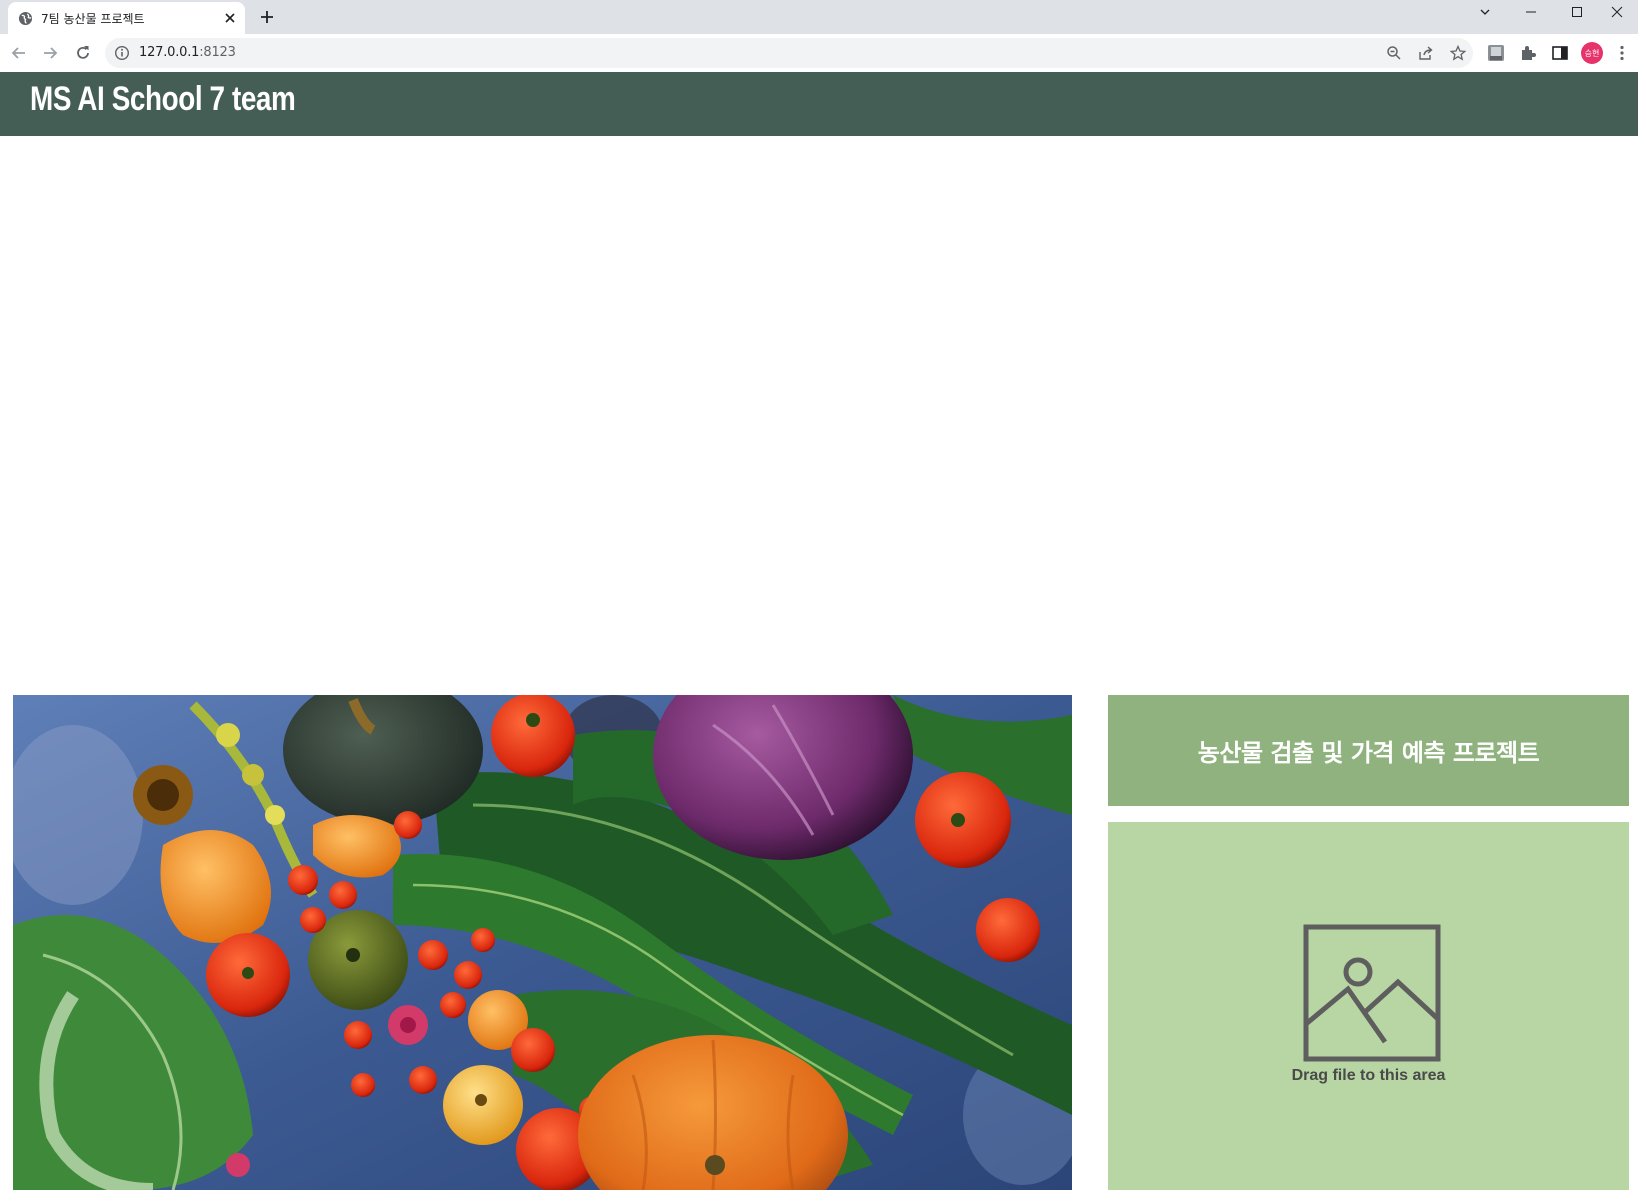 The width and height of the screenshot is (1638, 1198). I want to click on url-port: :8123, so click(217, 52).